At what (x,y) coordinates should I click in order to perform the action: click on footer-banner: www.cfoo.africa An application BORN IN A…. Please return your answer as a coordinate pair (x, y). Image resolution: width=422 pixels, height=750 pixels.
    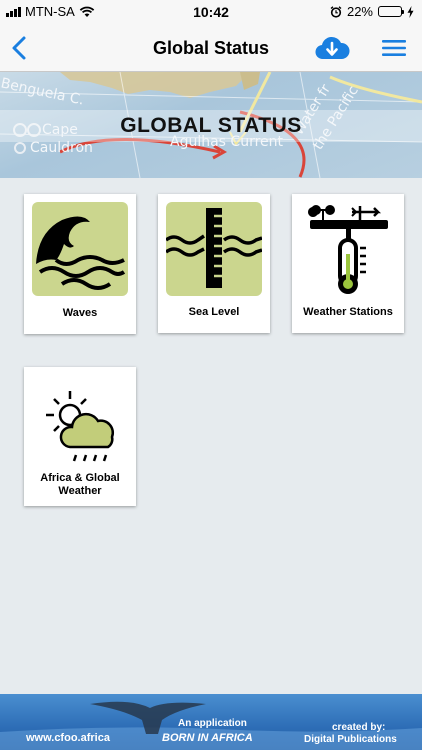
    Looking at the image, I should click on (211, 722).